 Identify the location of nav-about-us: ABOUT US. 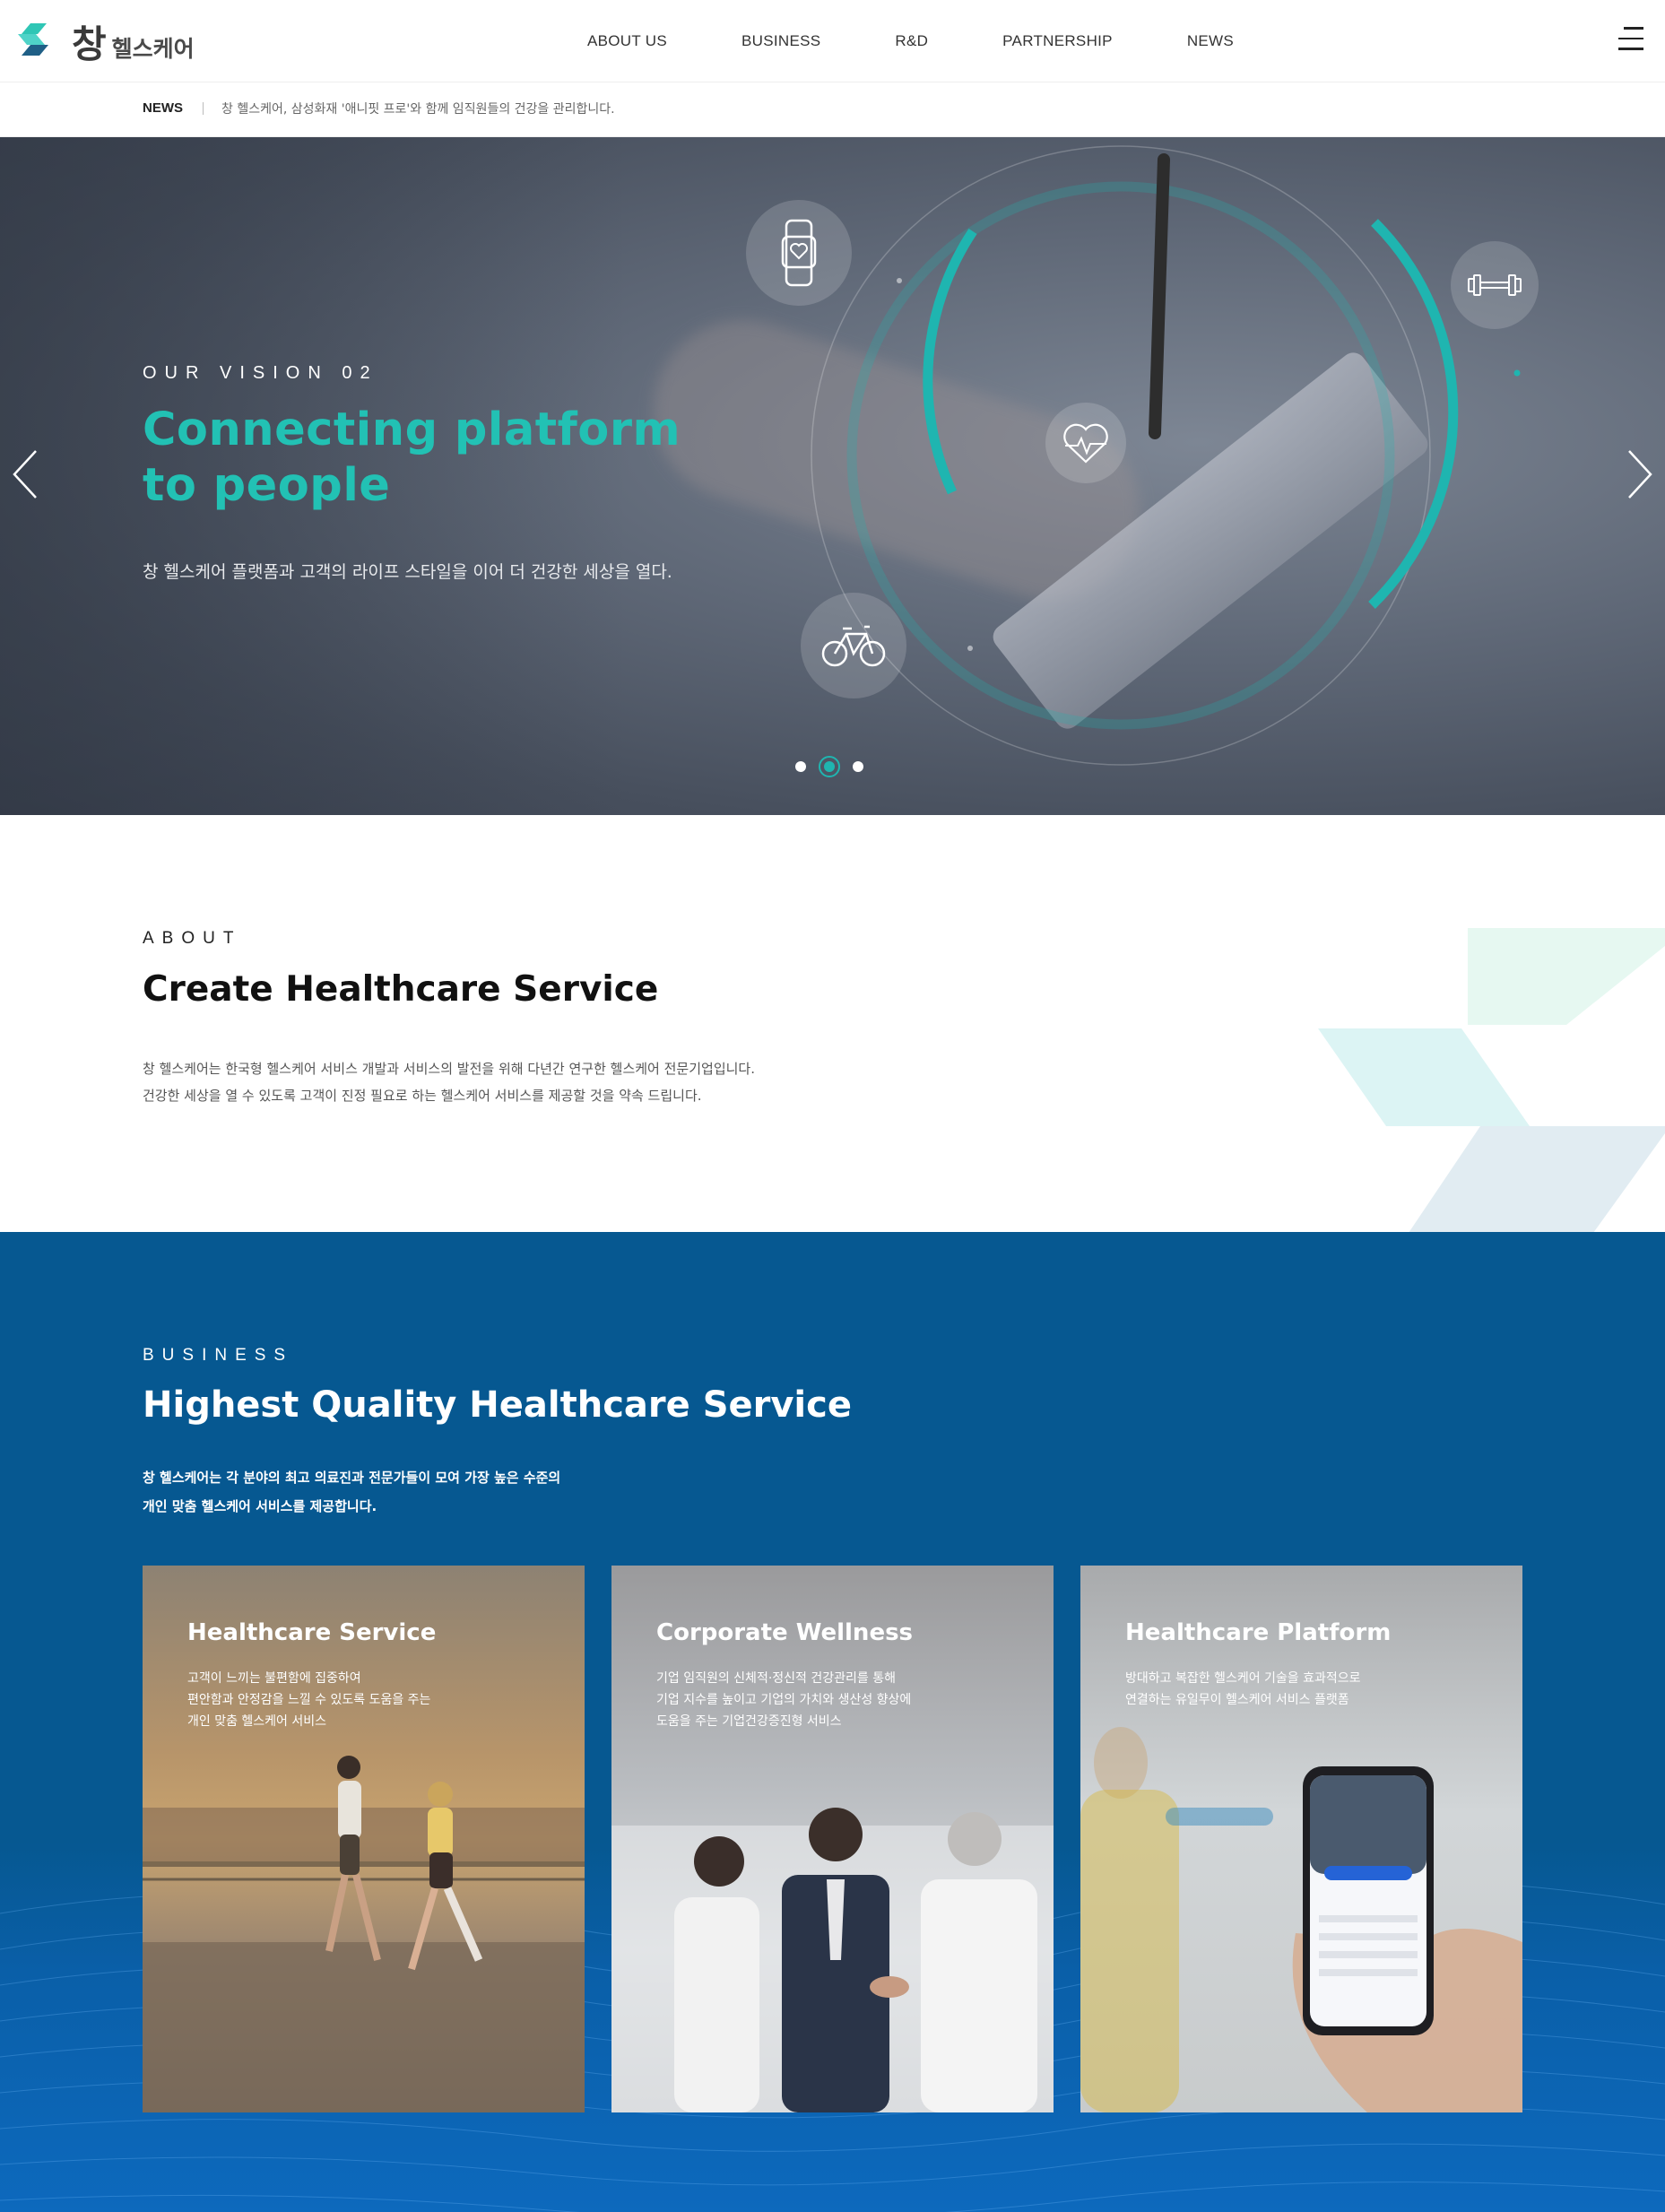
(627, 41).